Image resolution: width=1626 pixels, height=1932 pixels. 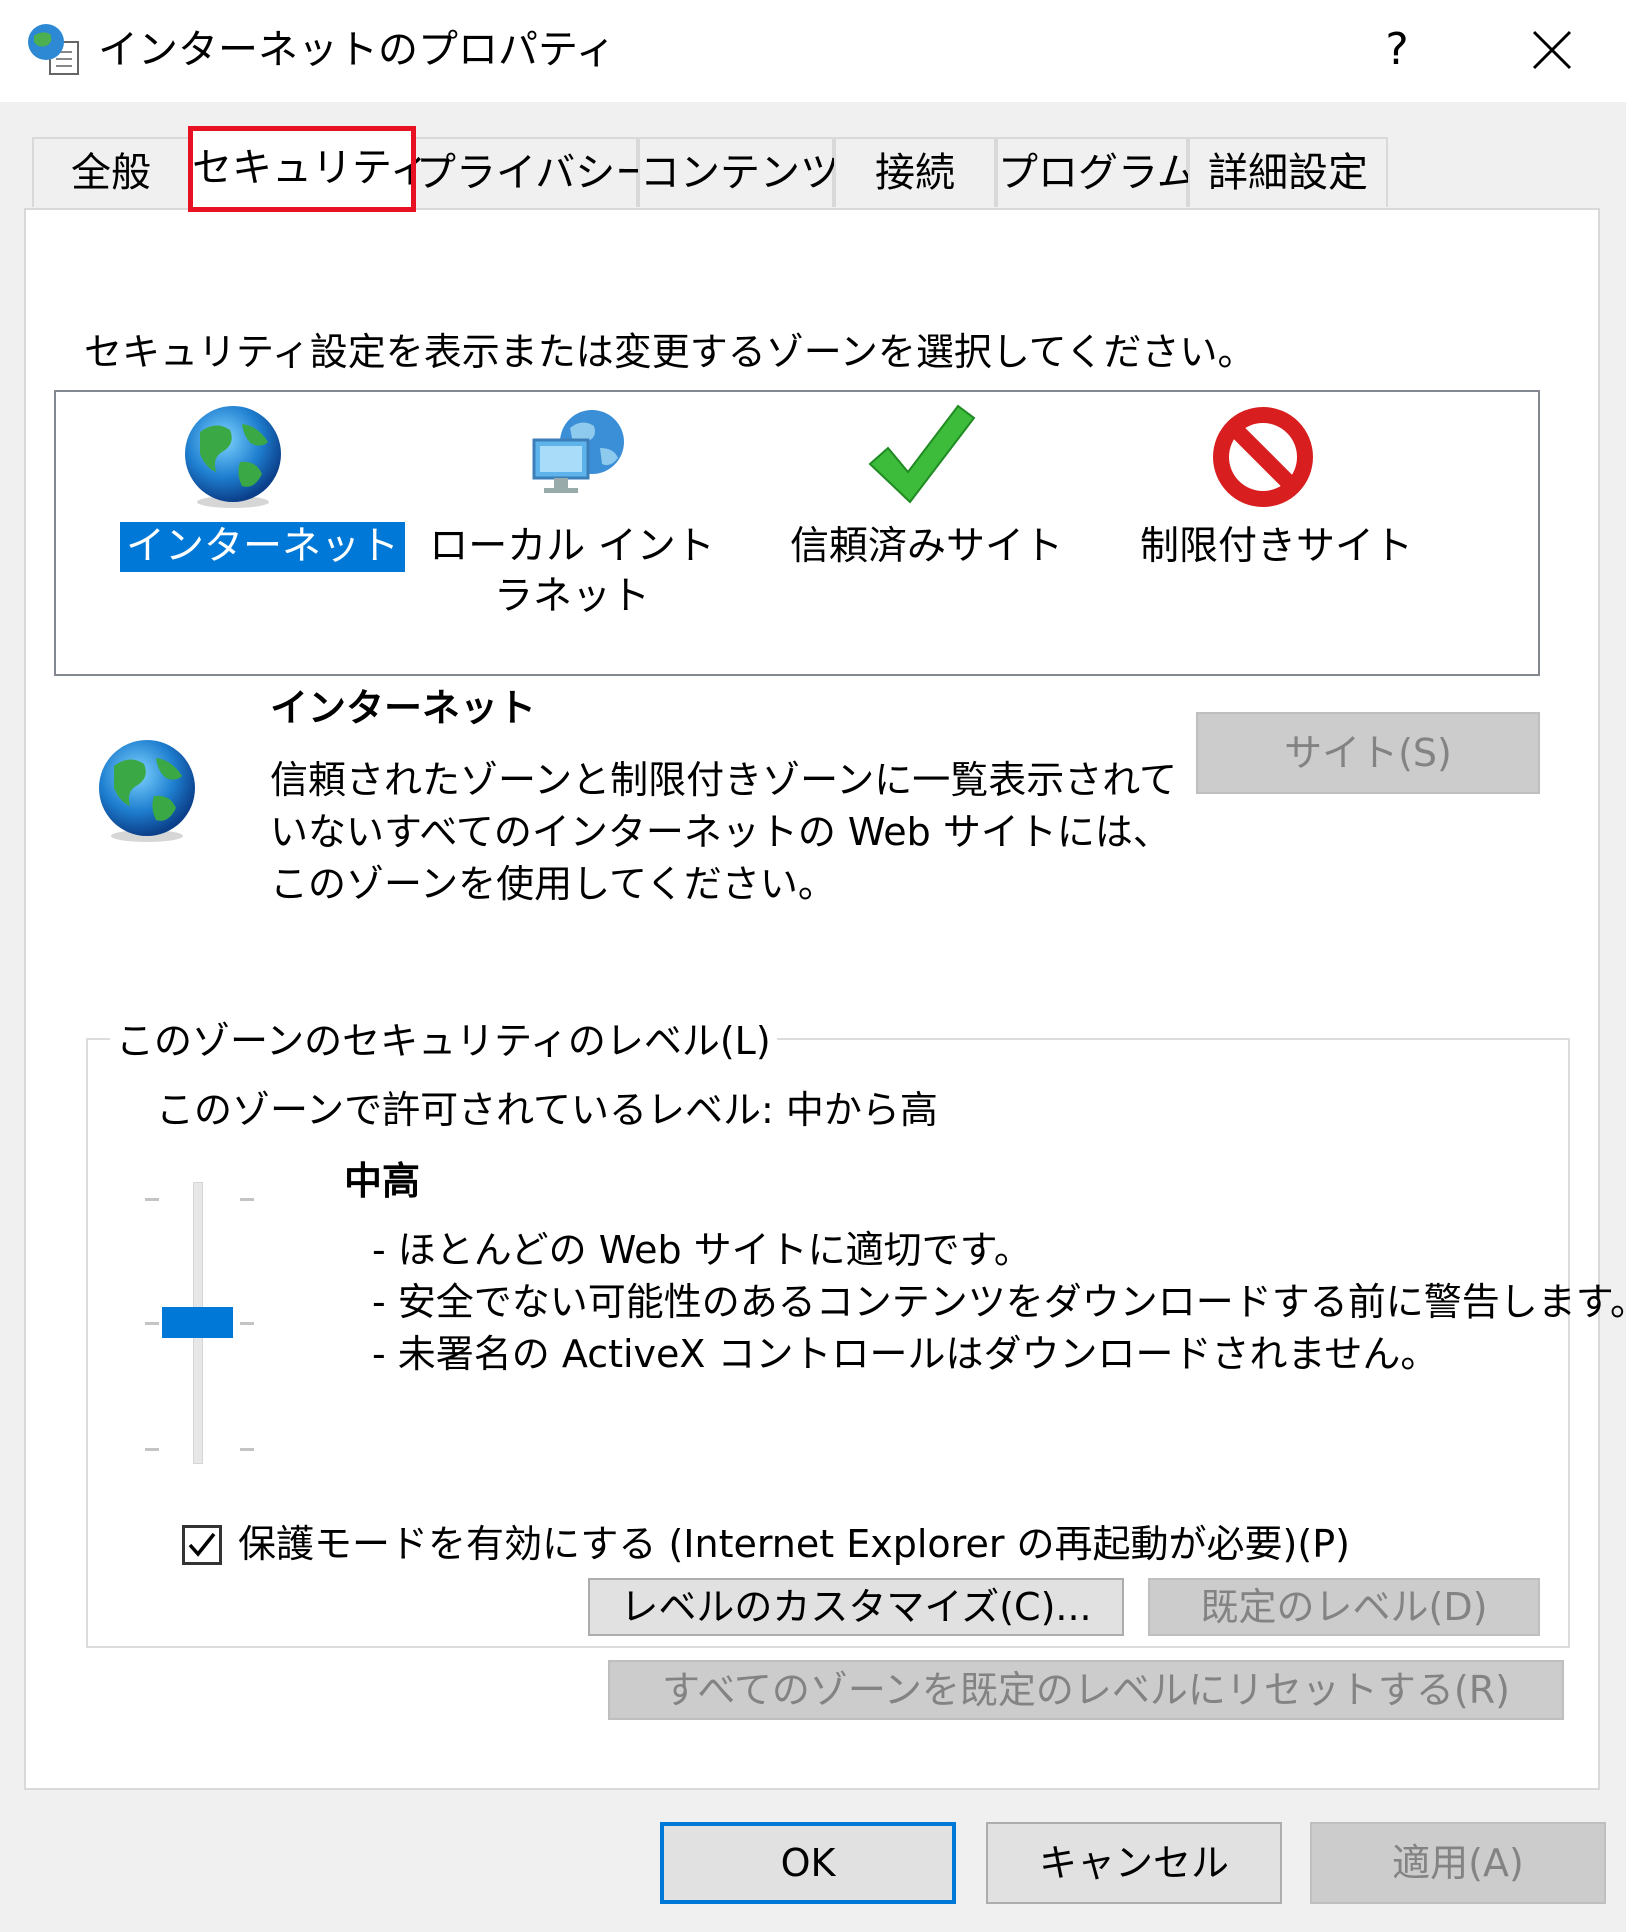 What do you see at coordinates (534, 172) in the screenshot?
I see `tab-privacy: プライバシー` at bounding box center [534, 172].